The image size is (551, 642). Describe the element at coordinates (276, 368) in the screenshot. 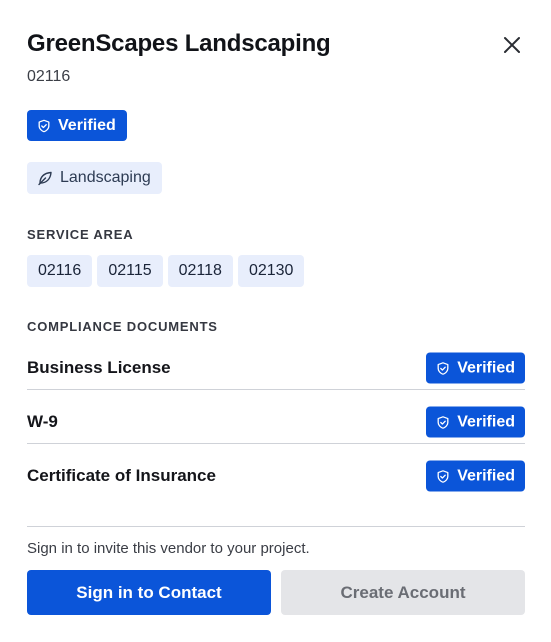

I see `document-row-business-license: Business License Verified` at that location.